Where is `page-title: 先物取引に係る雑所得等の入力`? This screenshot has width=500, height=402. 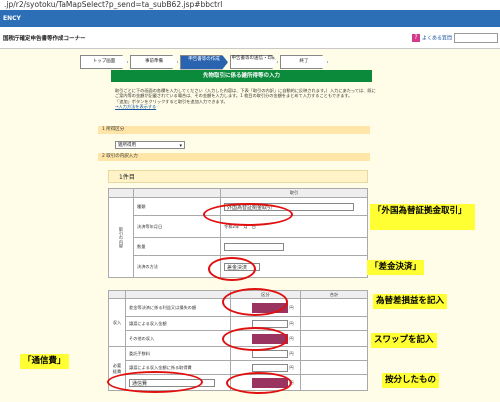 page-title: 先物取引に係る雑所得等の入力 is located at coordinates (241, 76).